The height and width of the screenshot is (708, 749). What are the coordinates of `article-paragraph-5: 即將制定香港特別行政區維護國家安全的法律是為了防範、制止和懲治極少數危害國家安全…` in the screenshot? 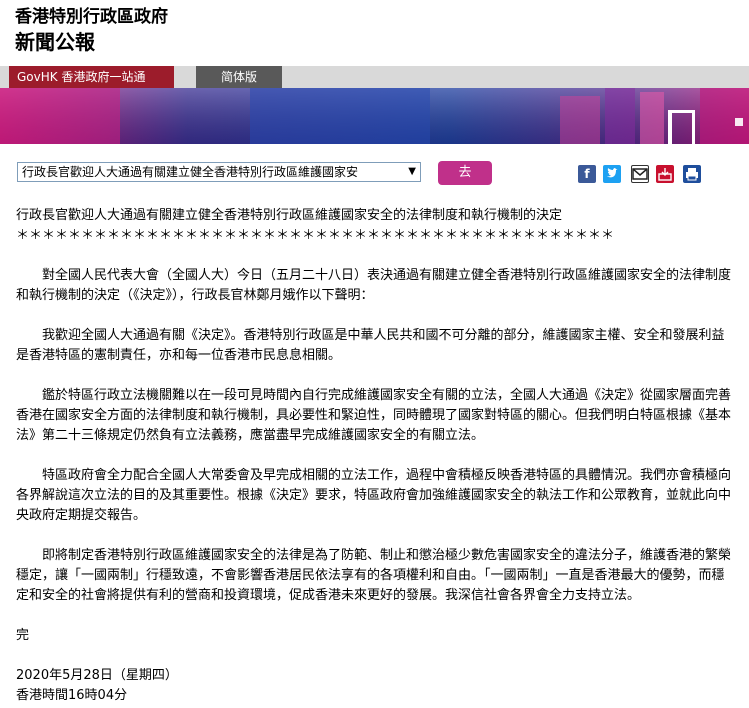 It's located at (374, 575).